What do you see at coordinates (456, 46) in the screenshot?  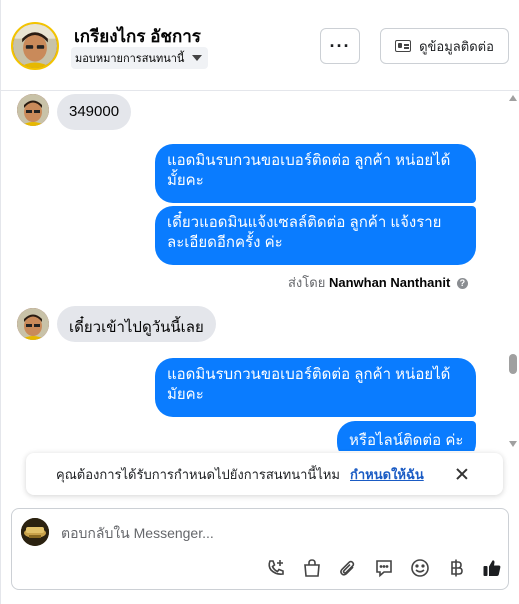 I see `view-contact-info-label: ดูข้อมูลติดต่อ` at bounding box center [456, 46].